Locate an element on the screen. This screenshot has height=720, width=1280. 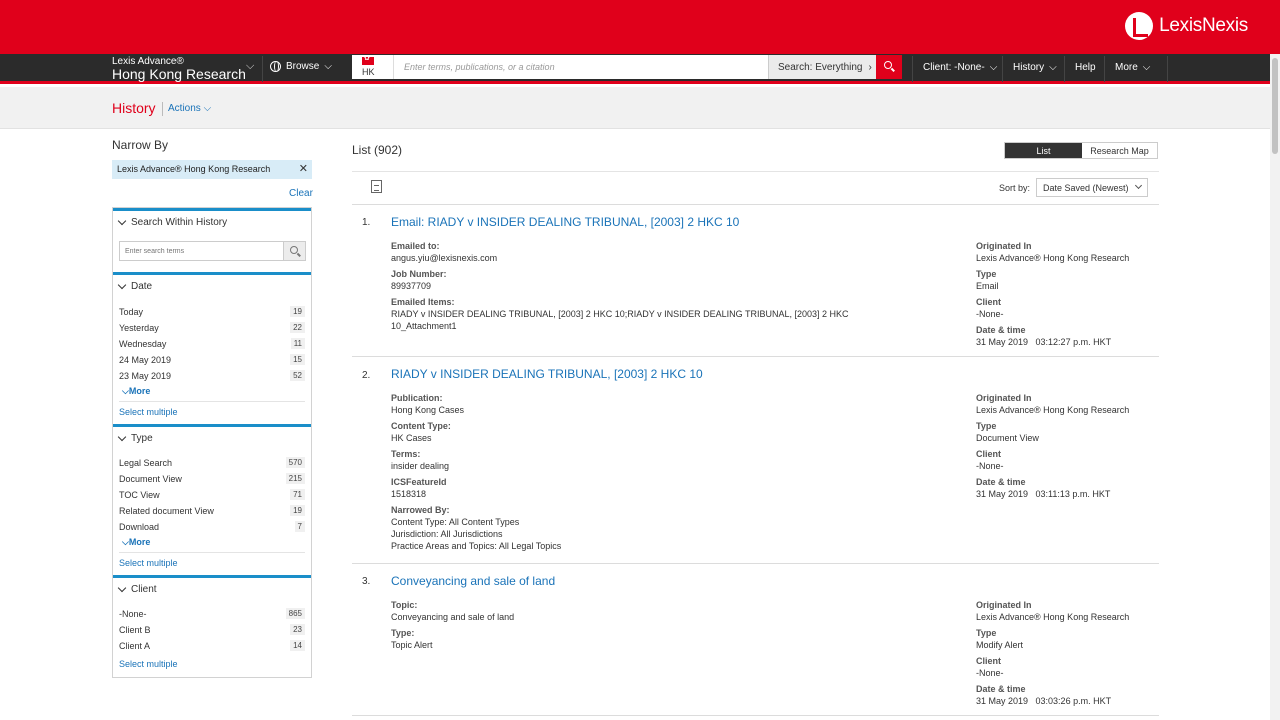
browse-label: Browse is located at coordinates (303, 66).